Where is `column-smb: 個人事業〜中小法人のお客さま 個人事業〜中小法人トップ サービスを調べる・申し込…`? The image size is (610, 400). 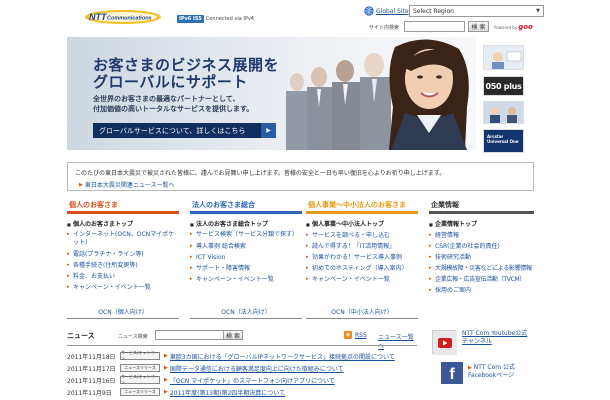
column-smb: 個人事業〜中小法人のお客さま 個人事業〜中小法人トップ サービスを調べる・申し込… is located at coordinates (362, 242).